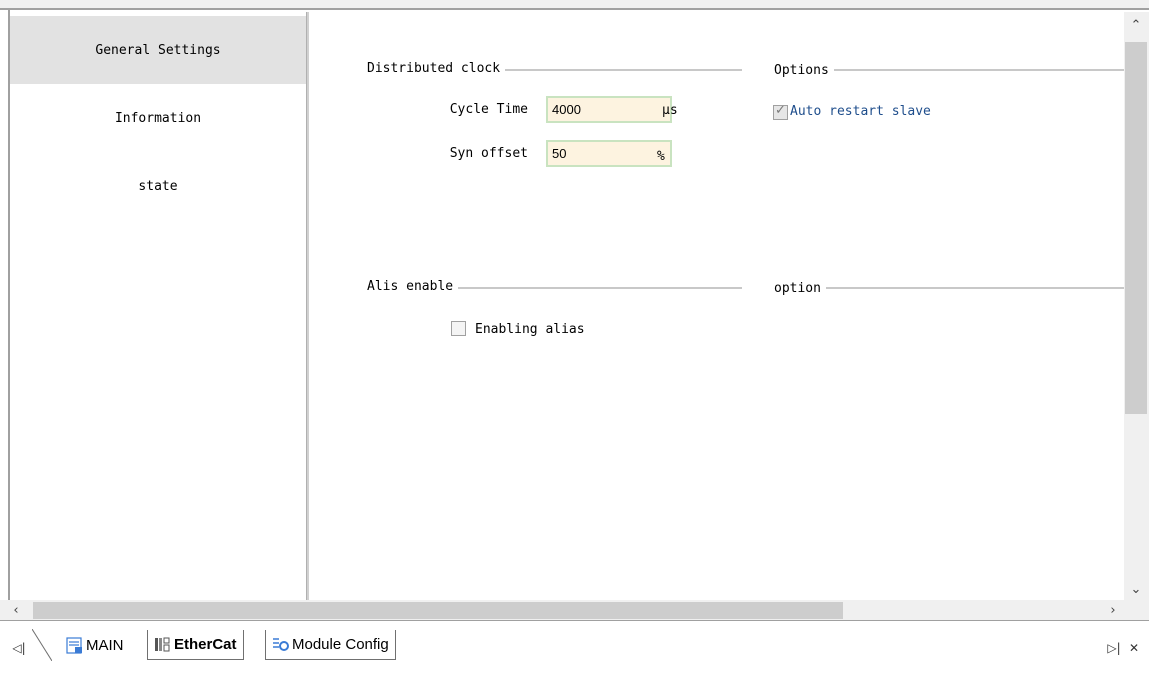 The height and width of the screenshot is (675, 1149). What do you see at coordinates (105, 645) in the screenshot?
I see `tab-label: MAIN` at bounding box center [105, 645].